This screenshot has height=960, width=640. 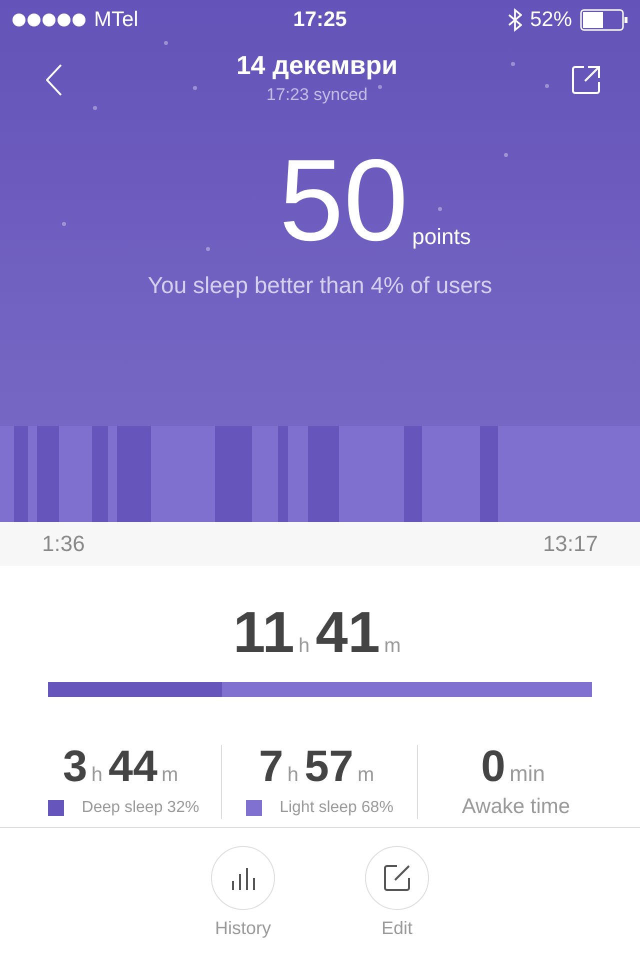 What do you see at coordinates (75, 767) in the screenshot?
I see `stat-hours: 3` at bounding box center [75, 767].